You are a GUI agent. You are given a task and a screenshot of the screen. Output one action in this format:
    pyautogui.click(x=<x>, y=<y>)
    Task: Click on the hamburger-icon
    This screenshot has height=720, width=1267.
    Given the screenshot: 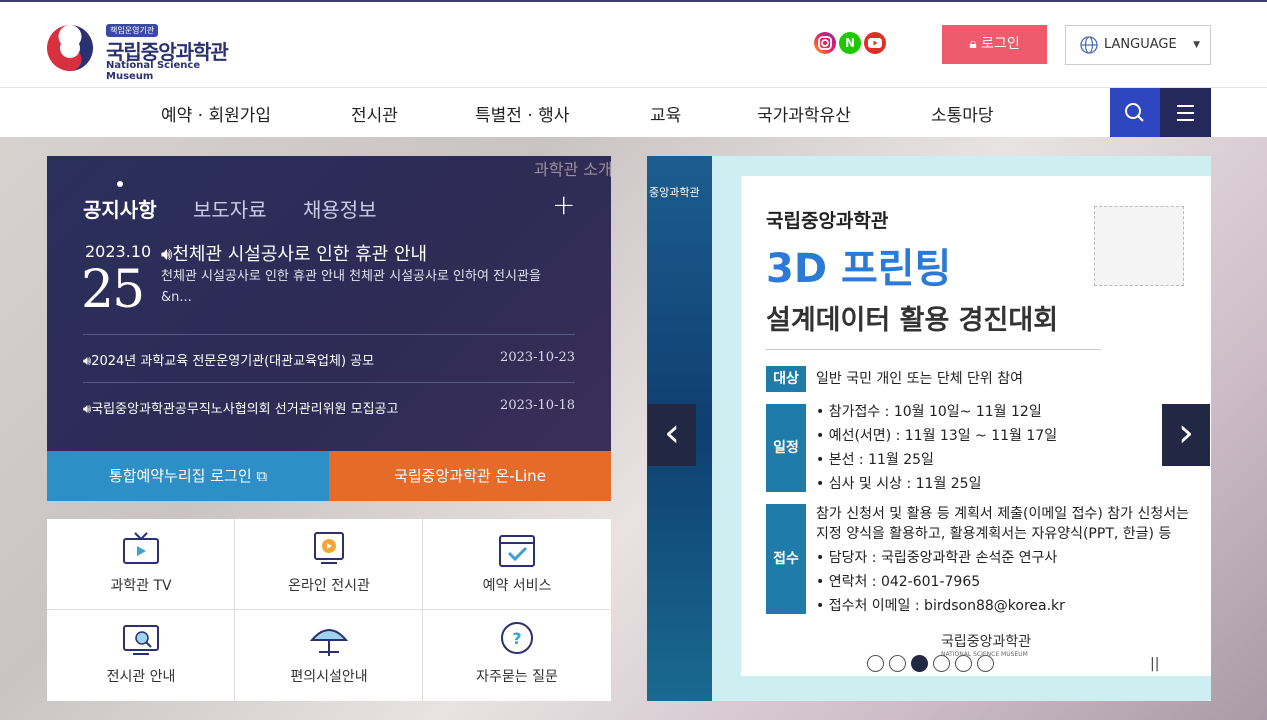 What is the action you would take?
    pyautogui.click(x=1185, y=113)
    